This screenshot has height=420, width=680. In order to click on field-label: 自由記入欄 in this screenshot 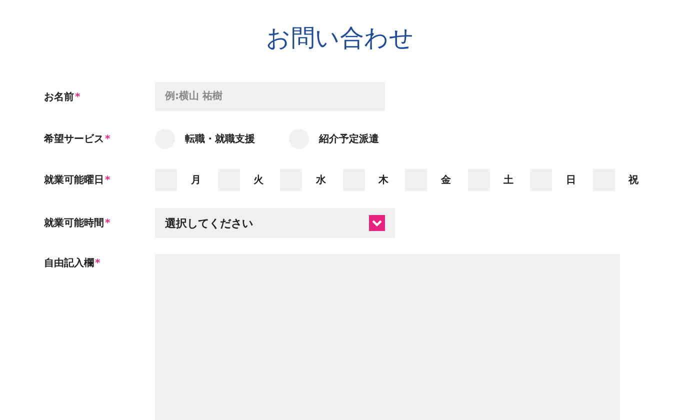, I will do `click(69, 263)`.